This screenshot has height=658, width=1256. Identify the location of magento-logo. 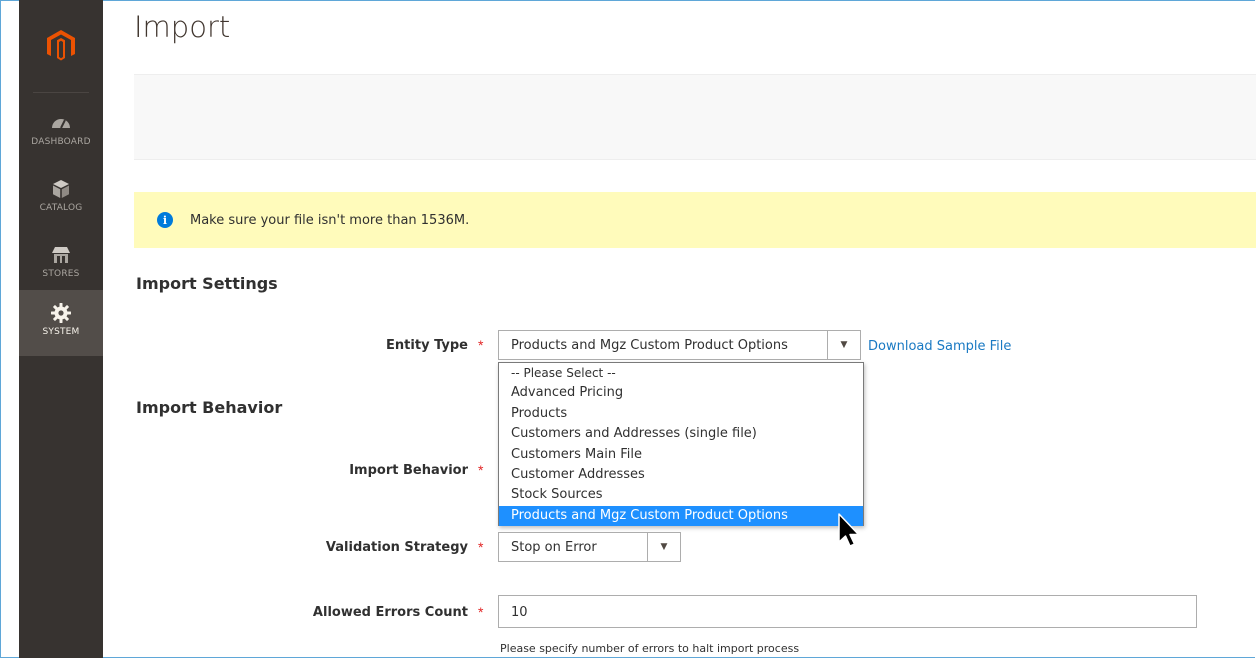
(61, 46).